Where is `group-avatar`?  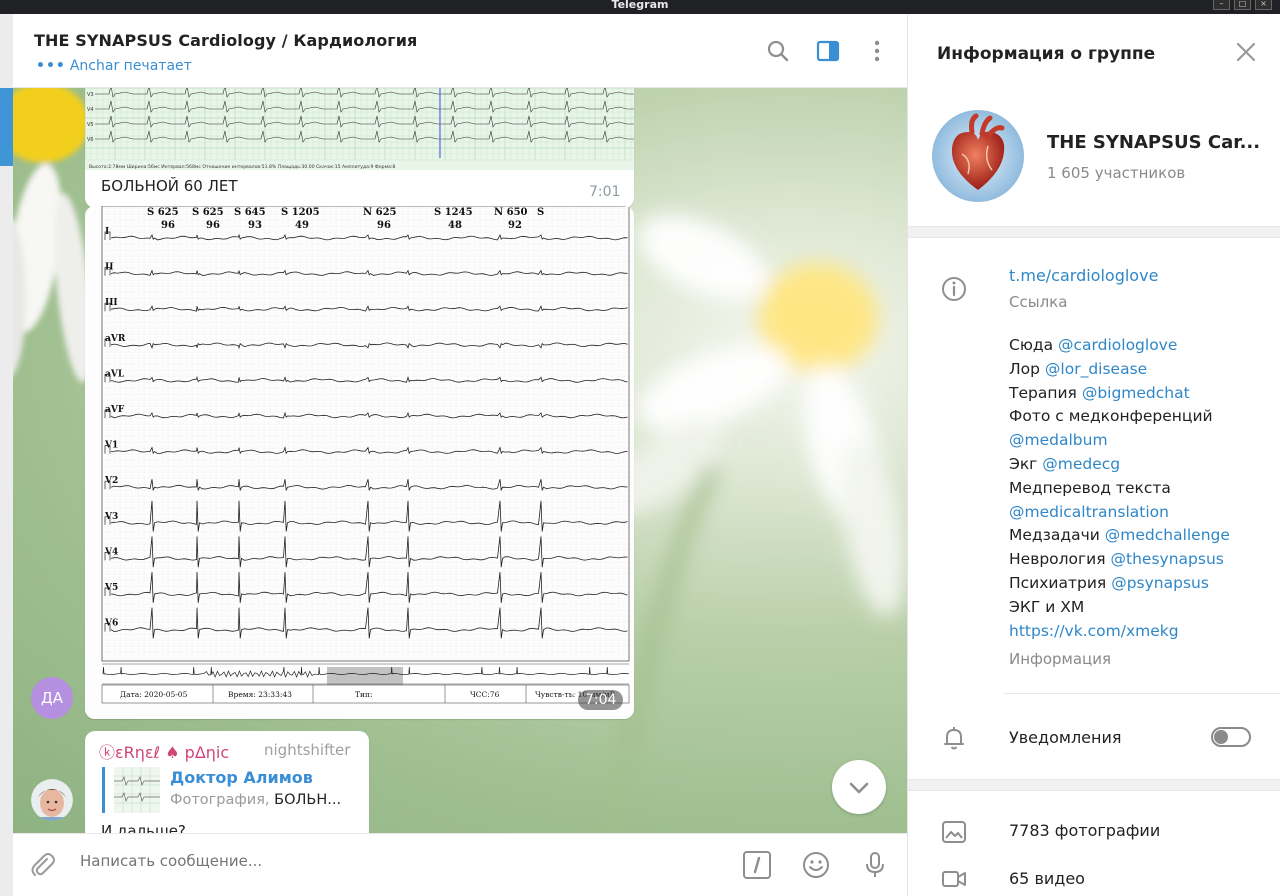
group-avatar is located at coordinates (978, 156).